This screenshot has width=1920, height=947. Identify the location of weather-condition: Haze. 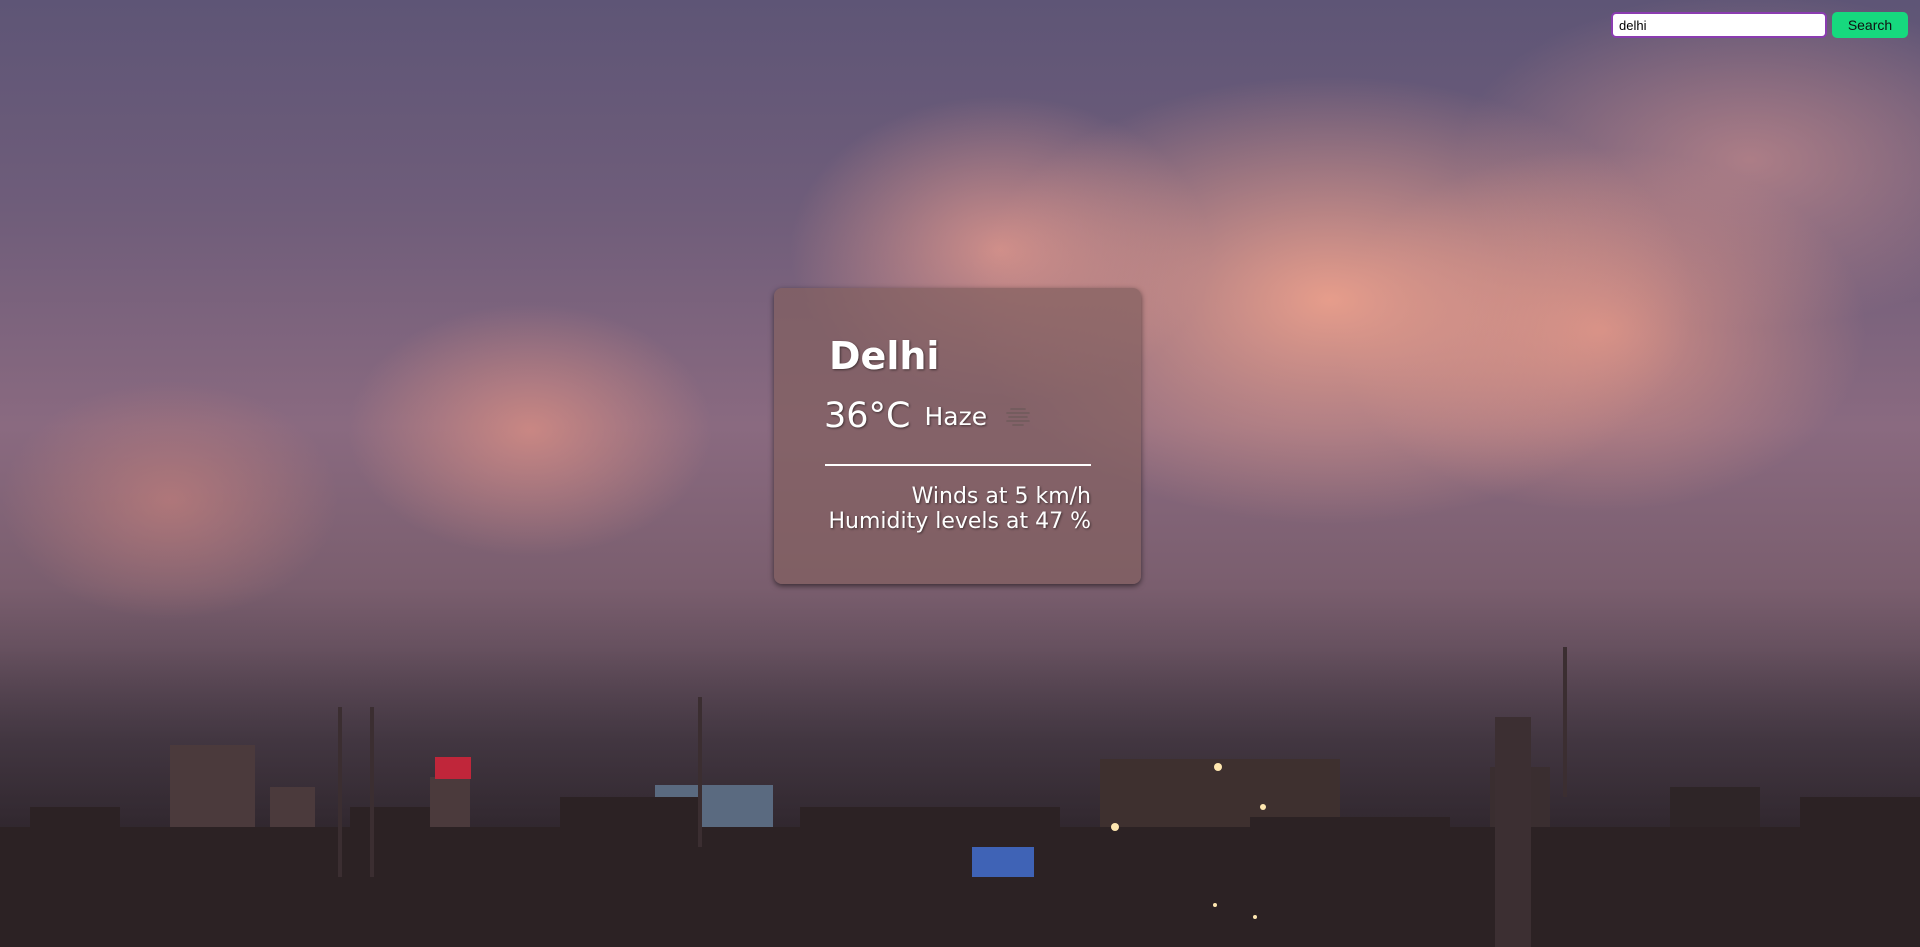
(956, 416).